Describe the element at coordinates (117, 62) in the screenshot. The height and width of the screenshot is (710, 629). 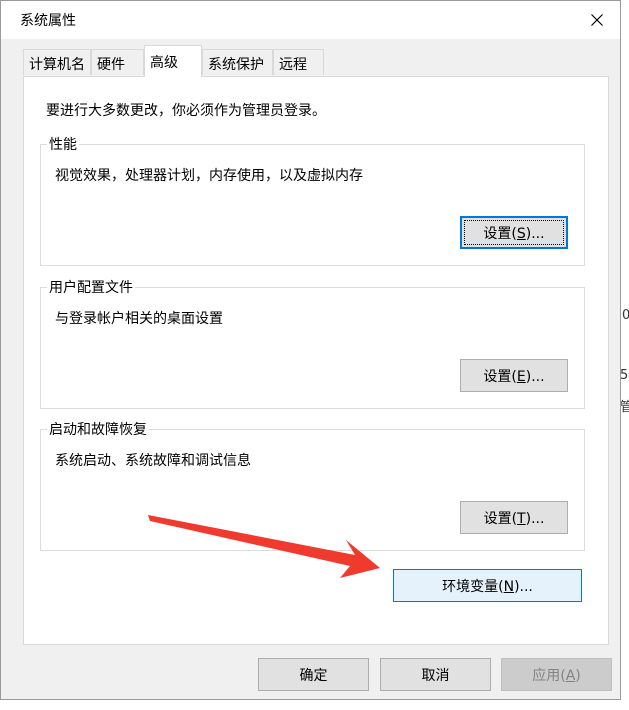
I see `tab-hardware: 硬件` at that location.